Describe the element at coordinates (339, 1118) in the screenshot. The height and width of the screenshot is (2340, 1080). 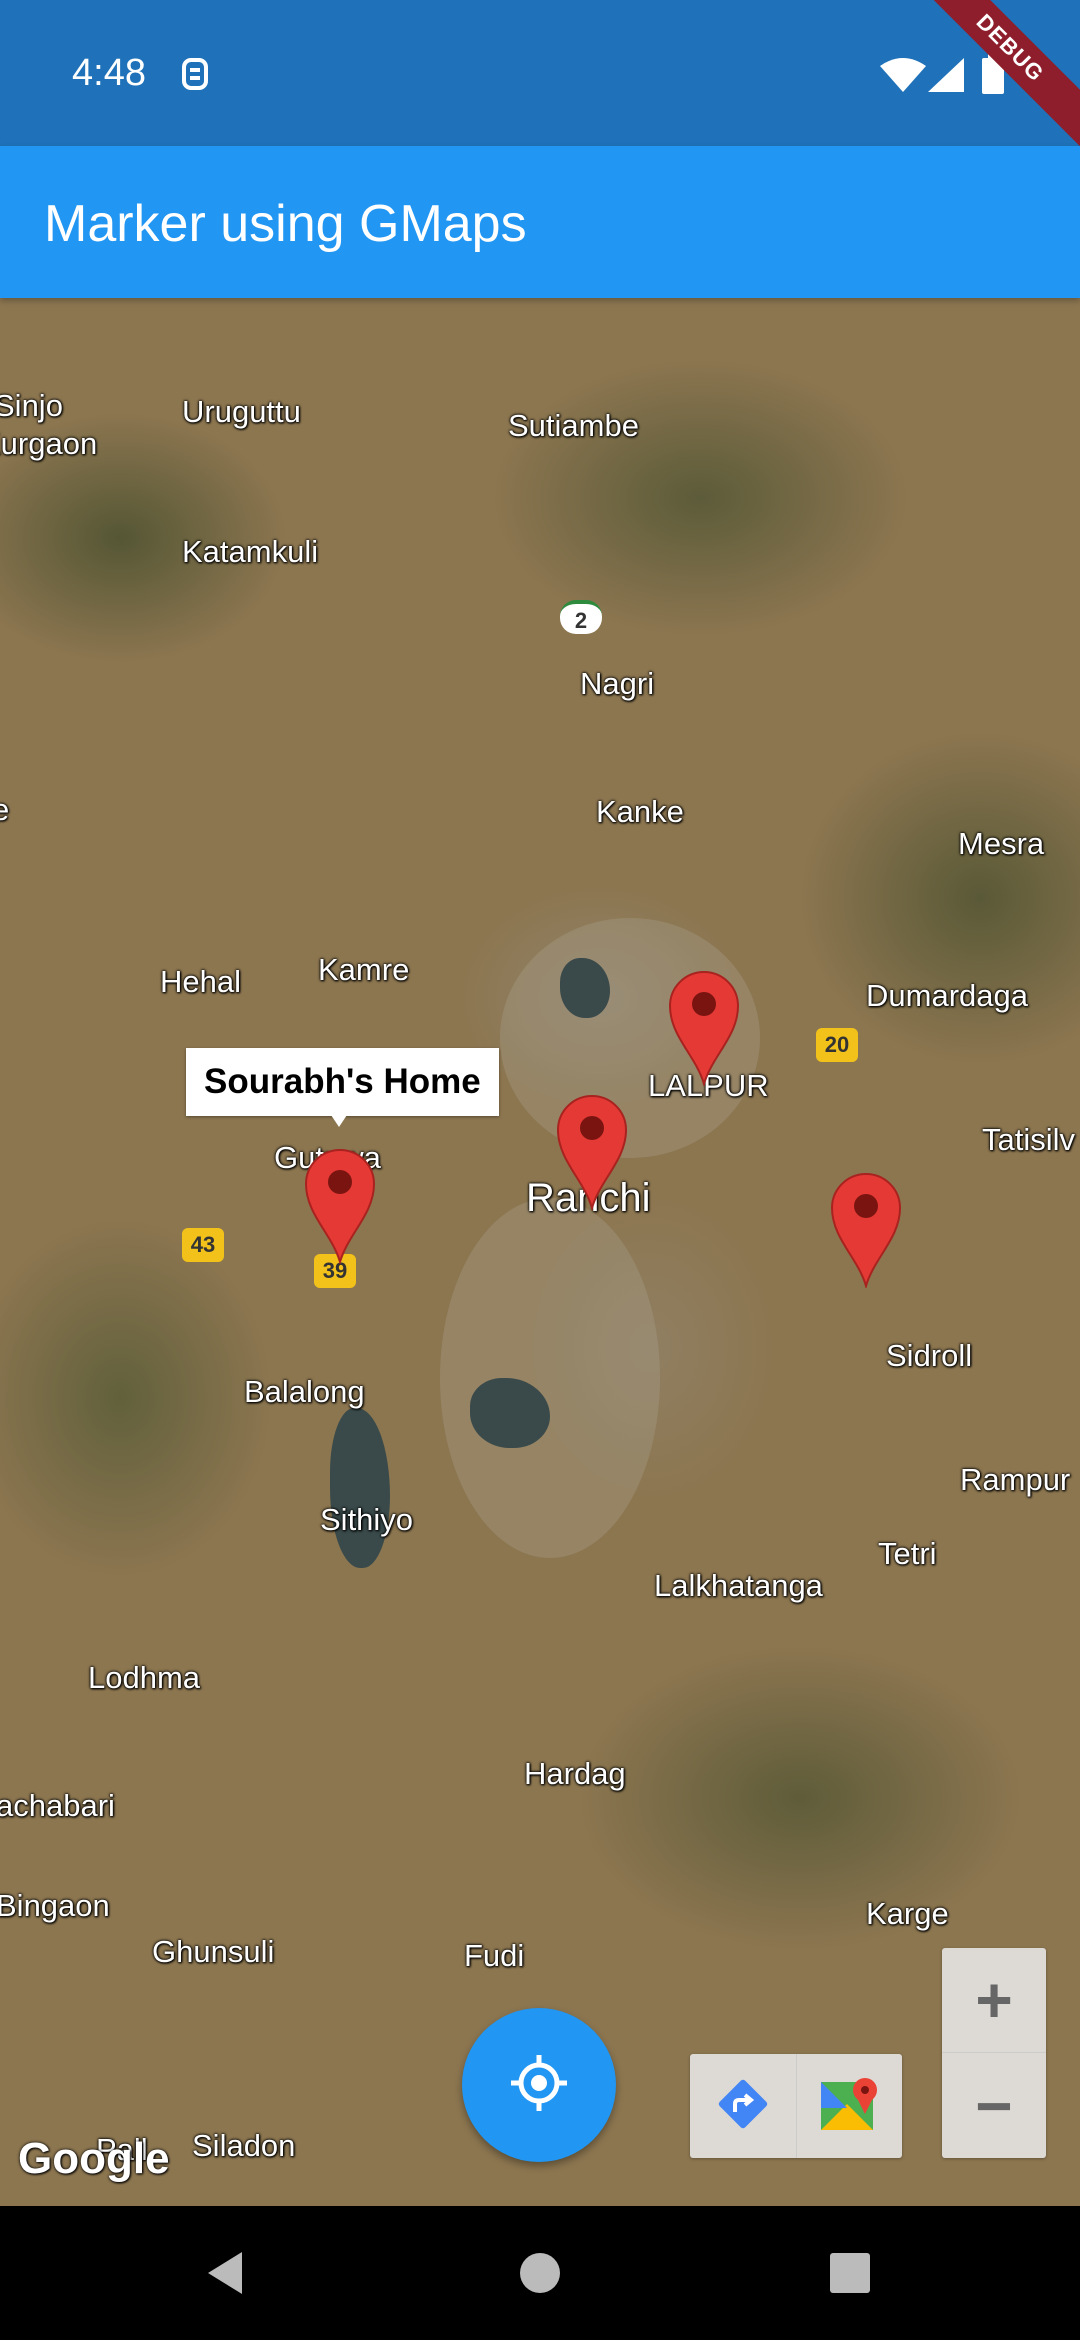
I see `info-window-tail` at that location.